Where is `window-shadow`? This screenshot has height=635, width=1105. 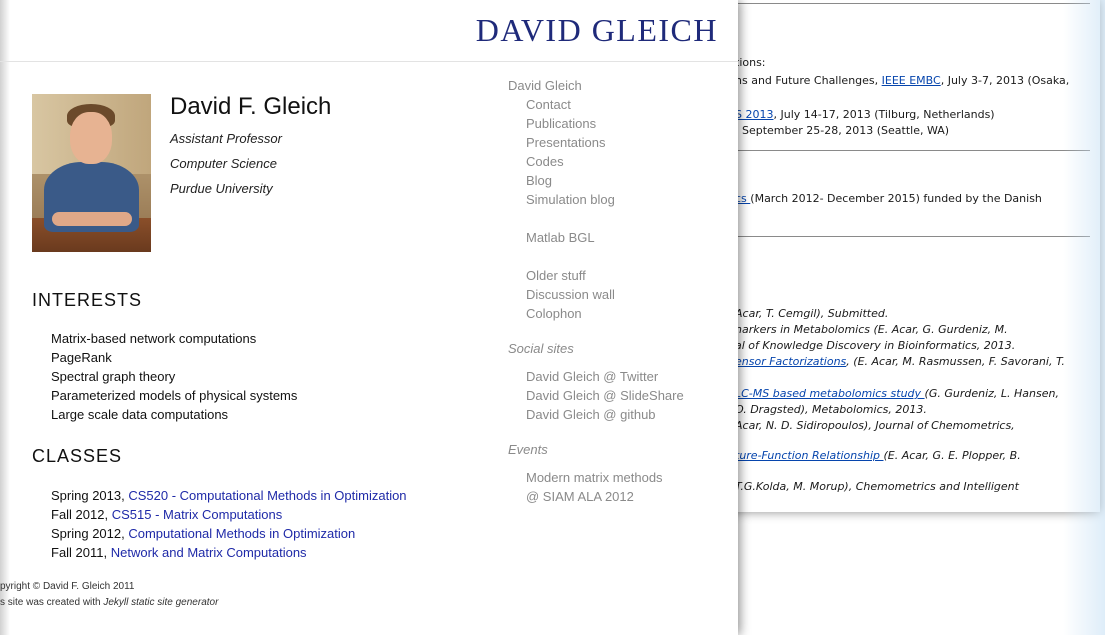 window-shadow is located at coordinates (5, 317).